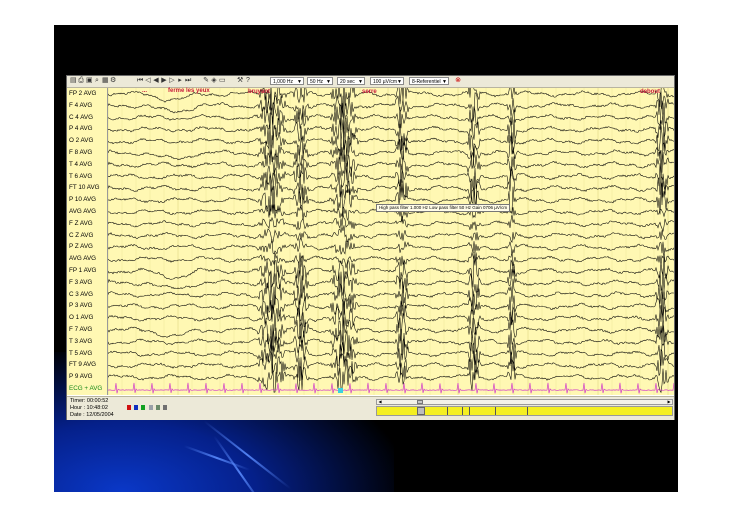 The height and width of the screenshot is (517, 732). What do you see at coordinates (136, 407) in the screenshot?
I see `blue-flag-icon` at bounding box center [136, 407].